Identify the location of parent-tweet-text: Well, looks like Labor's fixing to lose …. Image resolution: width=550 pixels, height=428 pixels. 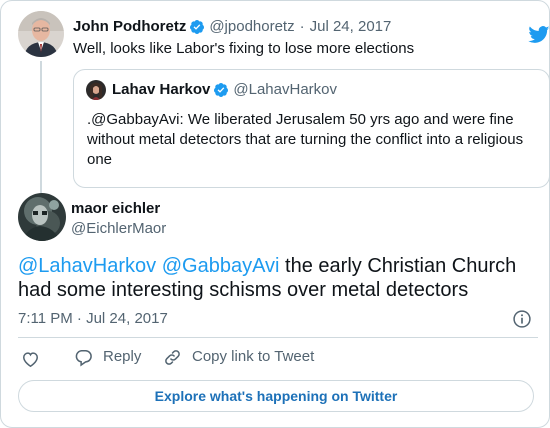
(244, 48).